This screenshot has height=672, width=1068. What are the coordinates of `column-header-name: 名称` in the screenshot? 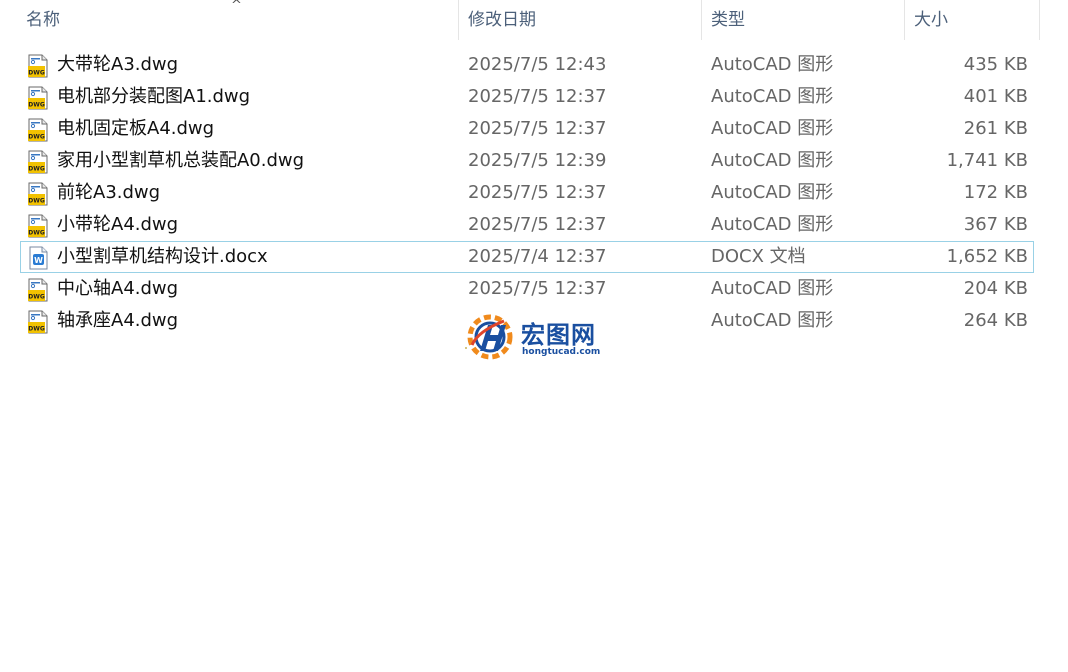 It's located at (43, 20).